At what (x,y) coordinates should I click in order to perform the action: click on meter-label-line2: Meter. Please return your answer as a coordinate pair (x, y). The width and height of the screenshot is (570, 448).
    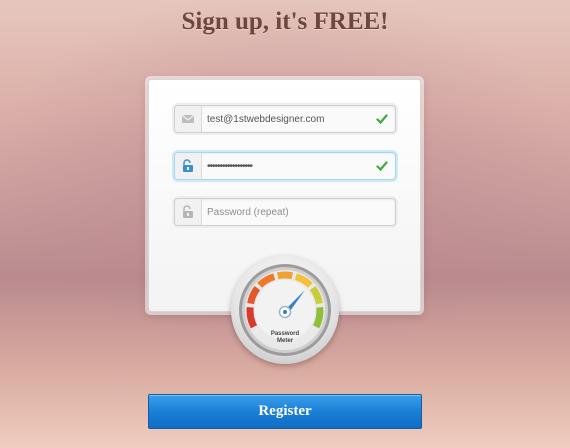
    Looking at the image, I should click on (284, 341).